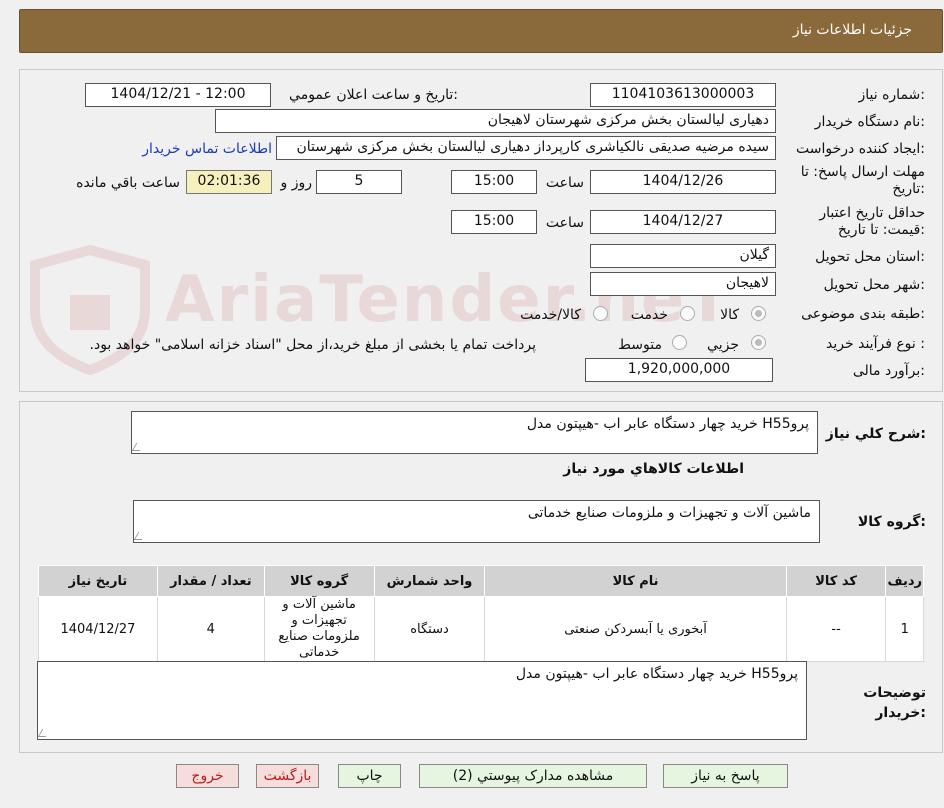 This screenshot has width=944, height=808. What do you see at coordinates (635, 581) in the screenshot?
I see `col-name: نام کالا` at bounding box center [635, 581].